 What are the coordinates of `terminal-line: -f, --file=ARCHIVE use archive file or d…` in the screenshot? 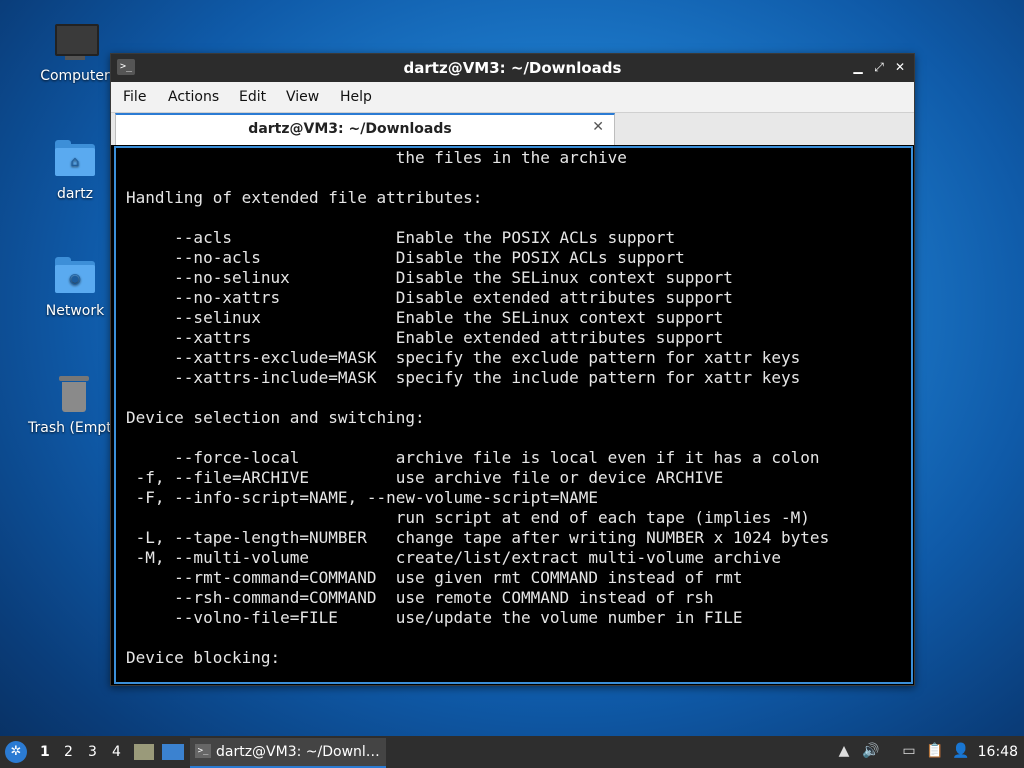 It's located at (425, 477).